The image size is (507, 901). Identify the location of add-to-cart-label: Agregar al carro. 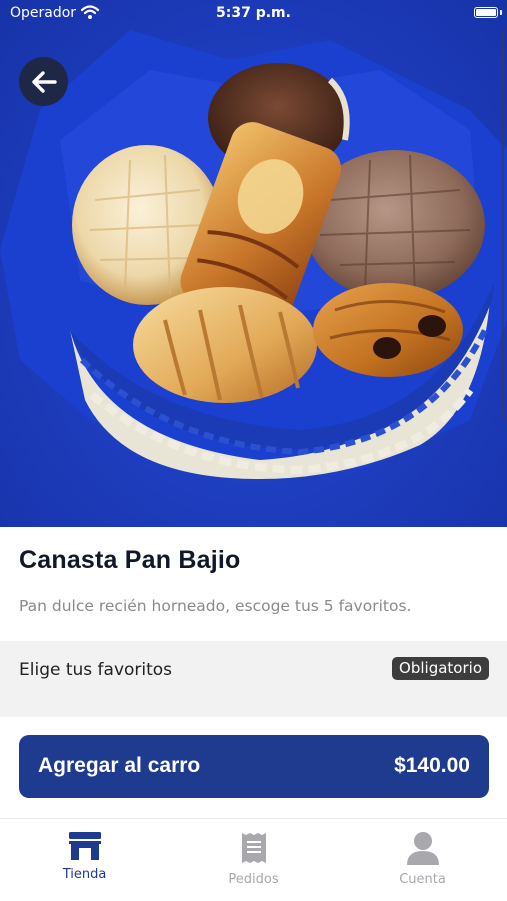
(119, 765).